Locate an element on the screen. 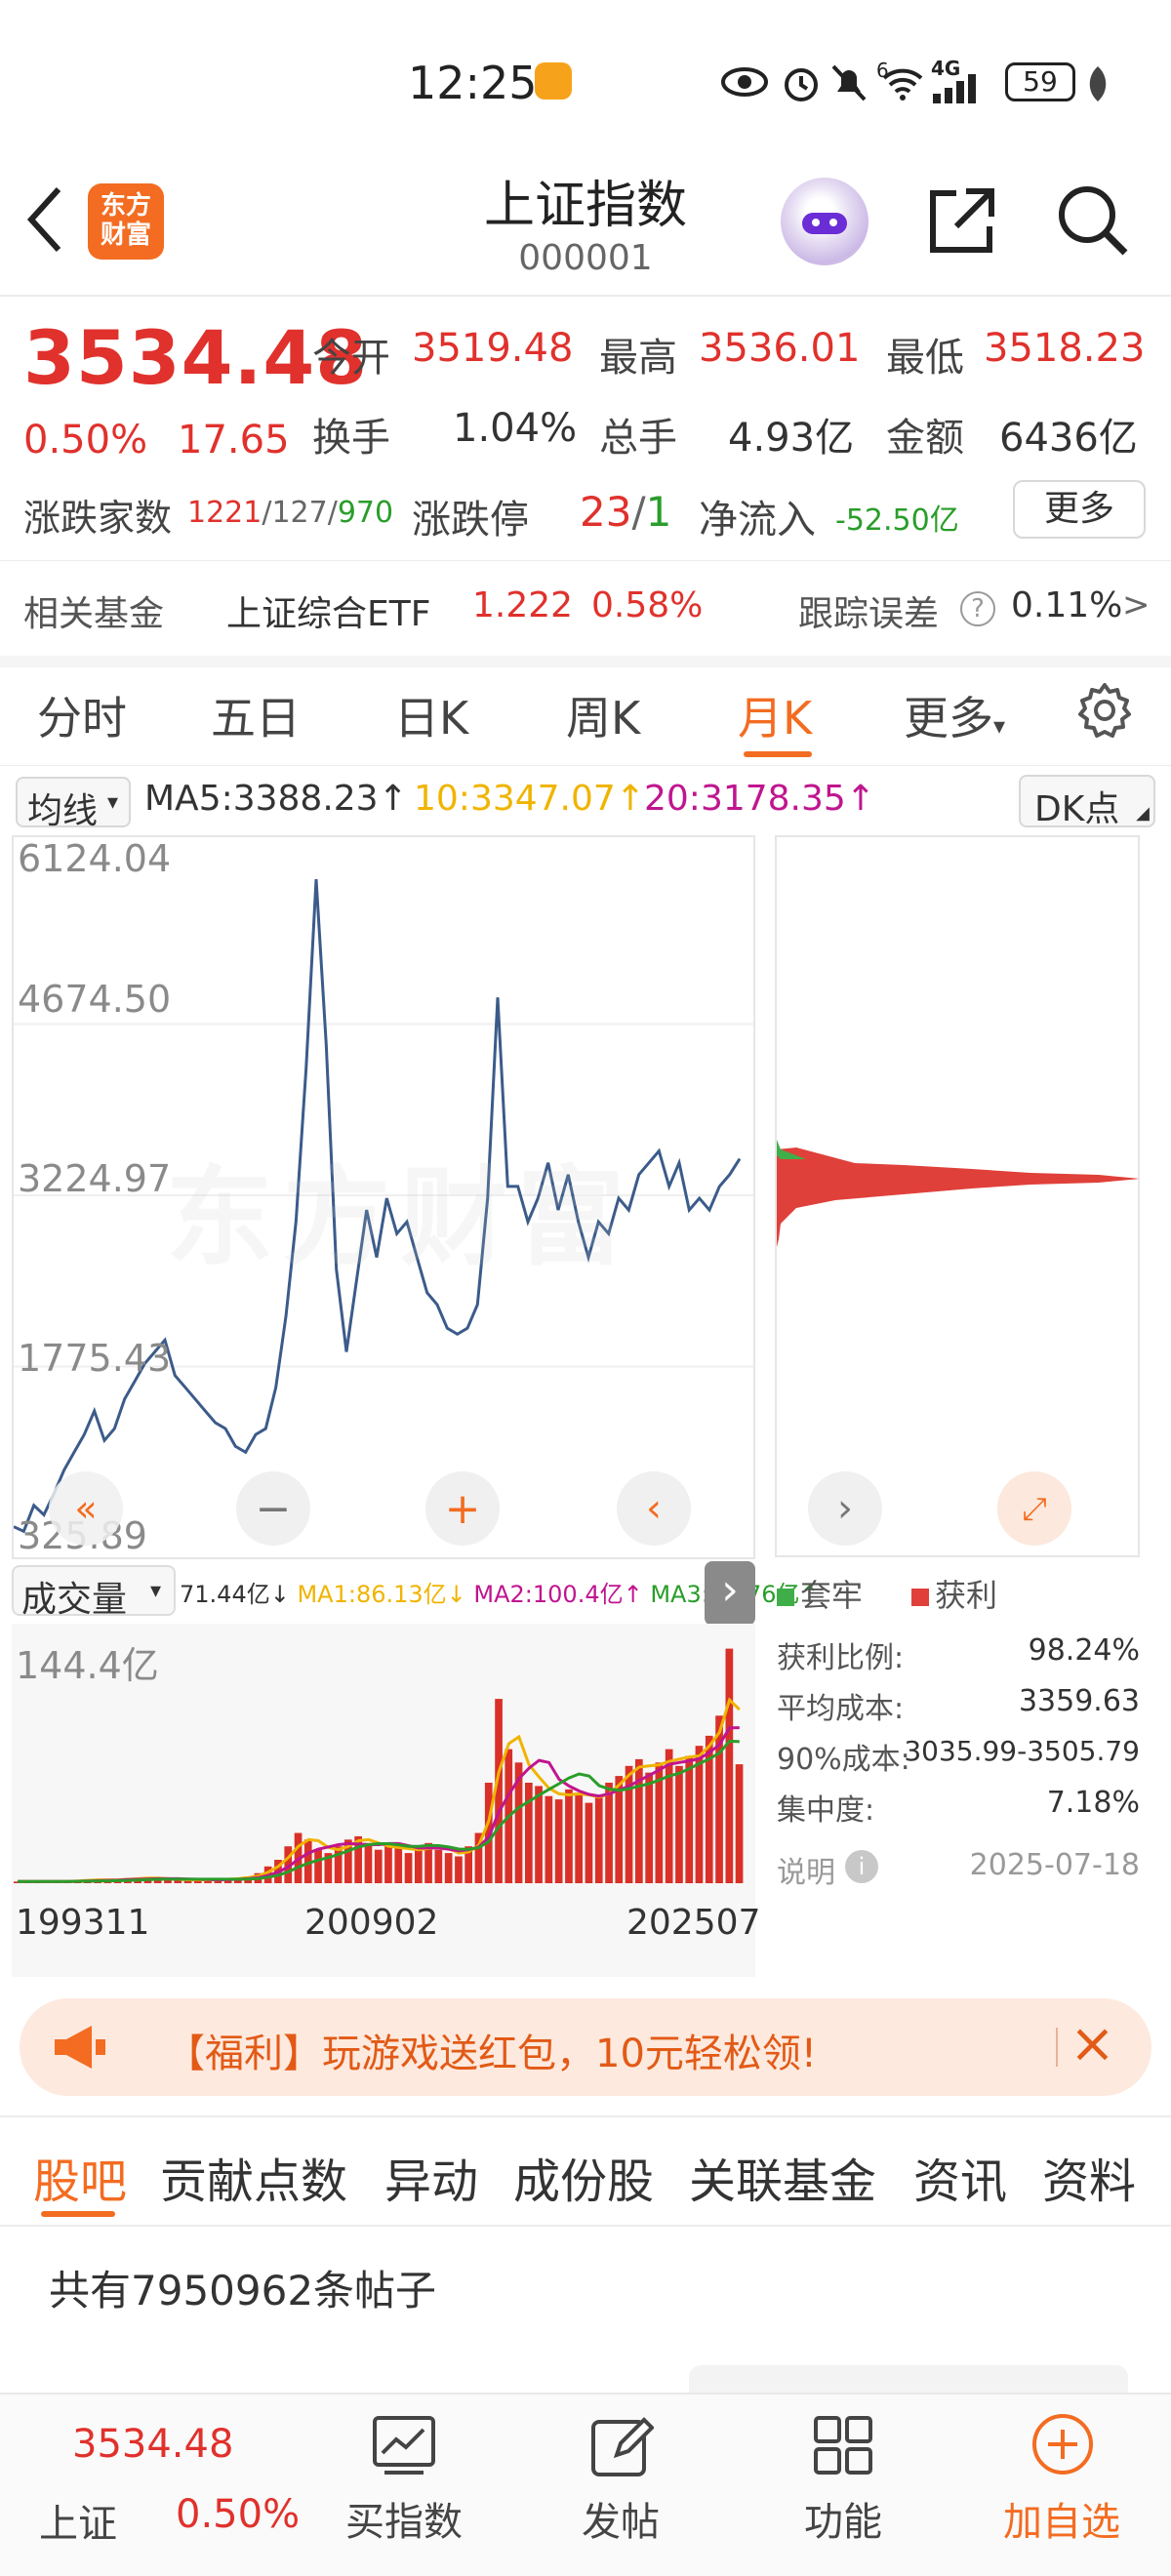  search-icon is located at coordinates (1093, 220).